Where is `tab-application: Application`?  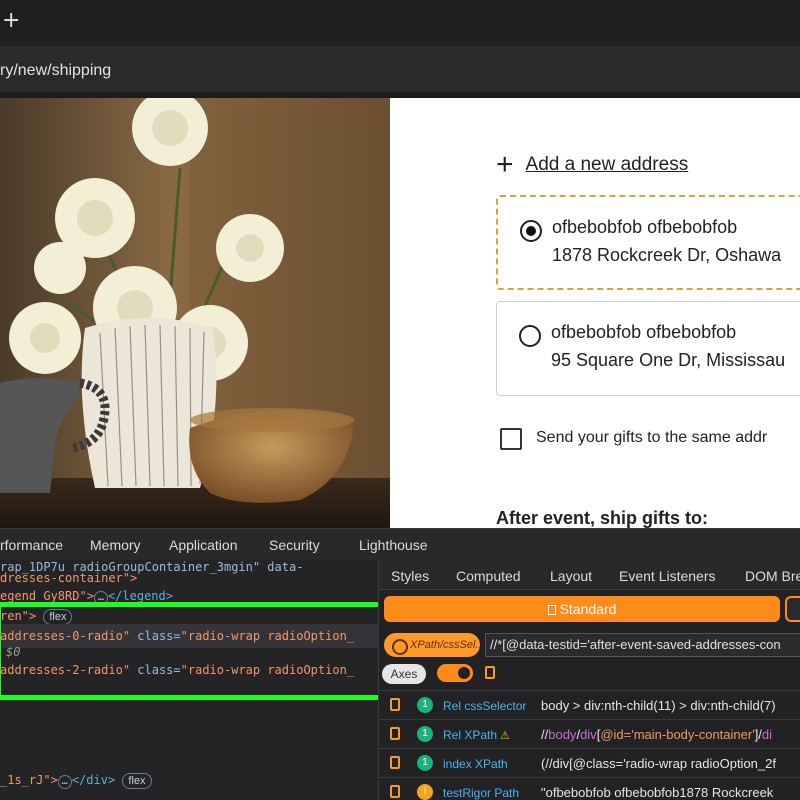
tab-application: Application is located at coordinates (203, 545).